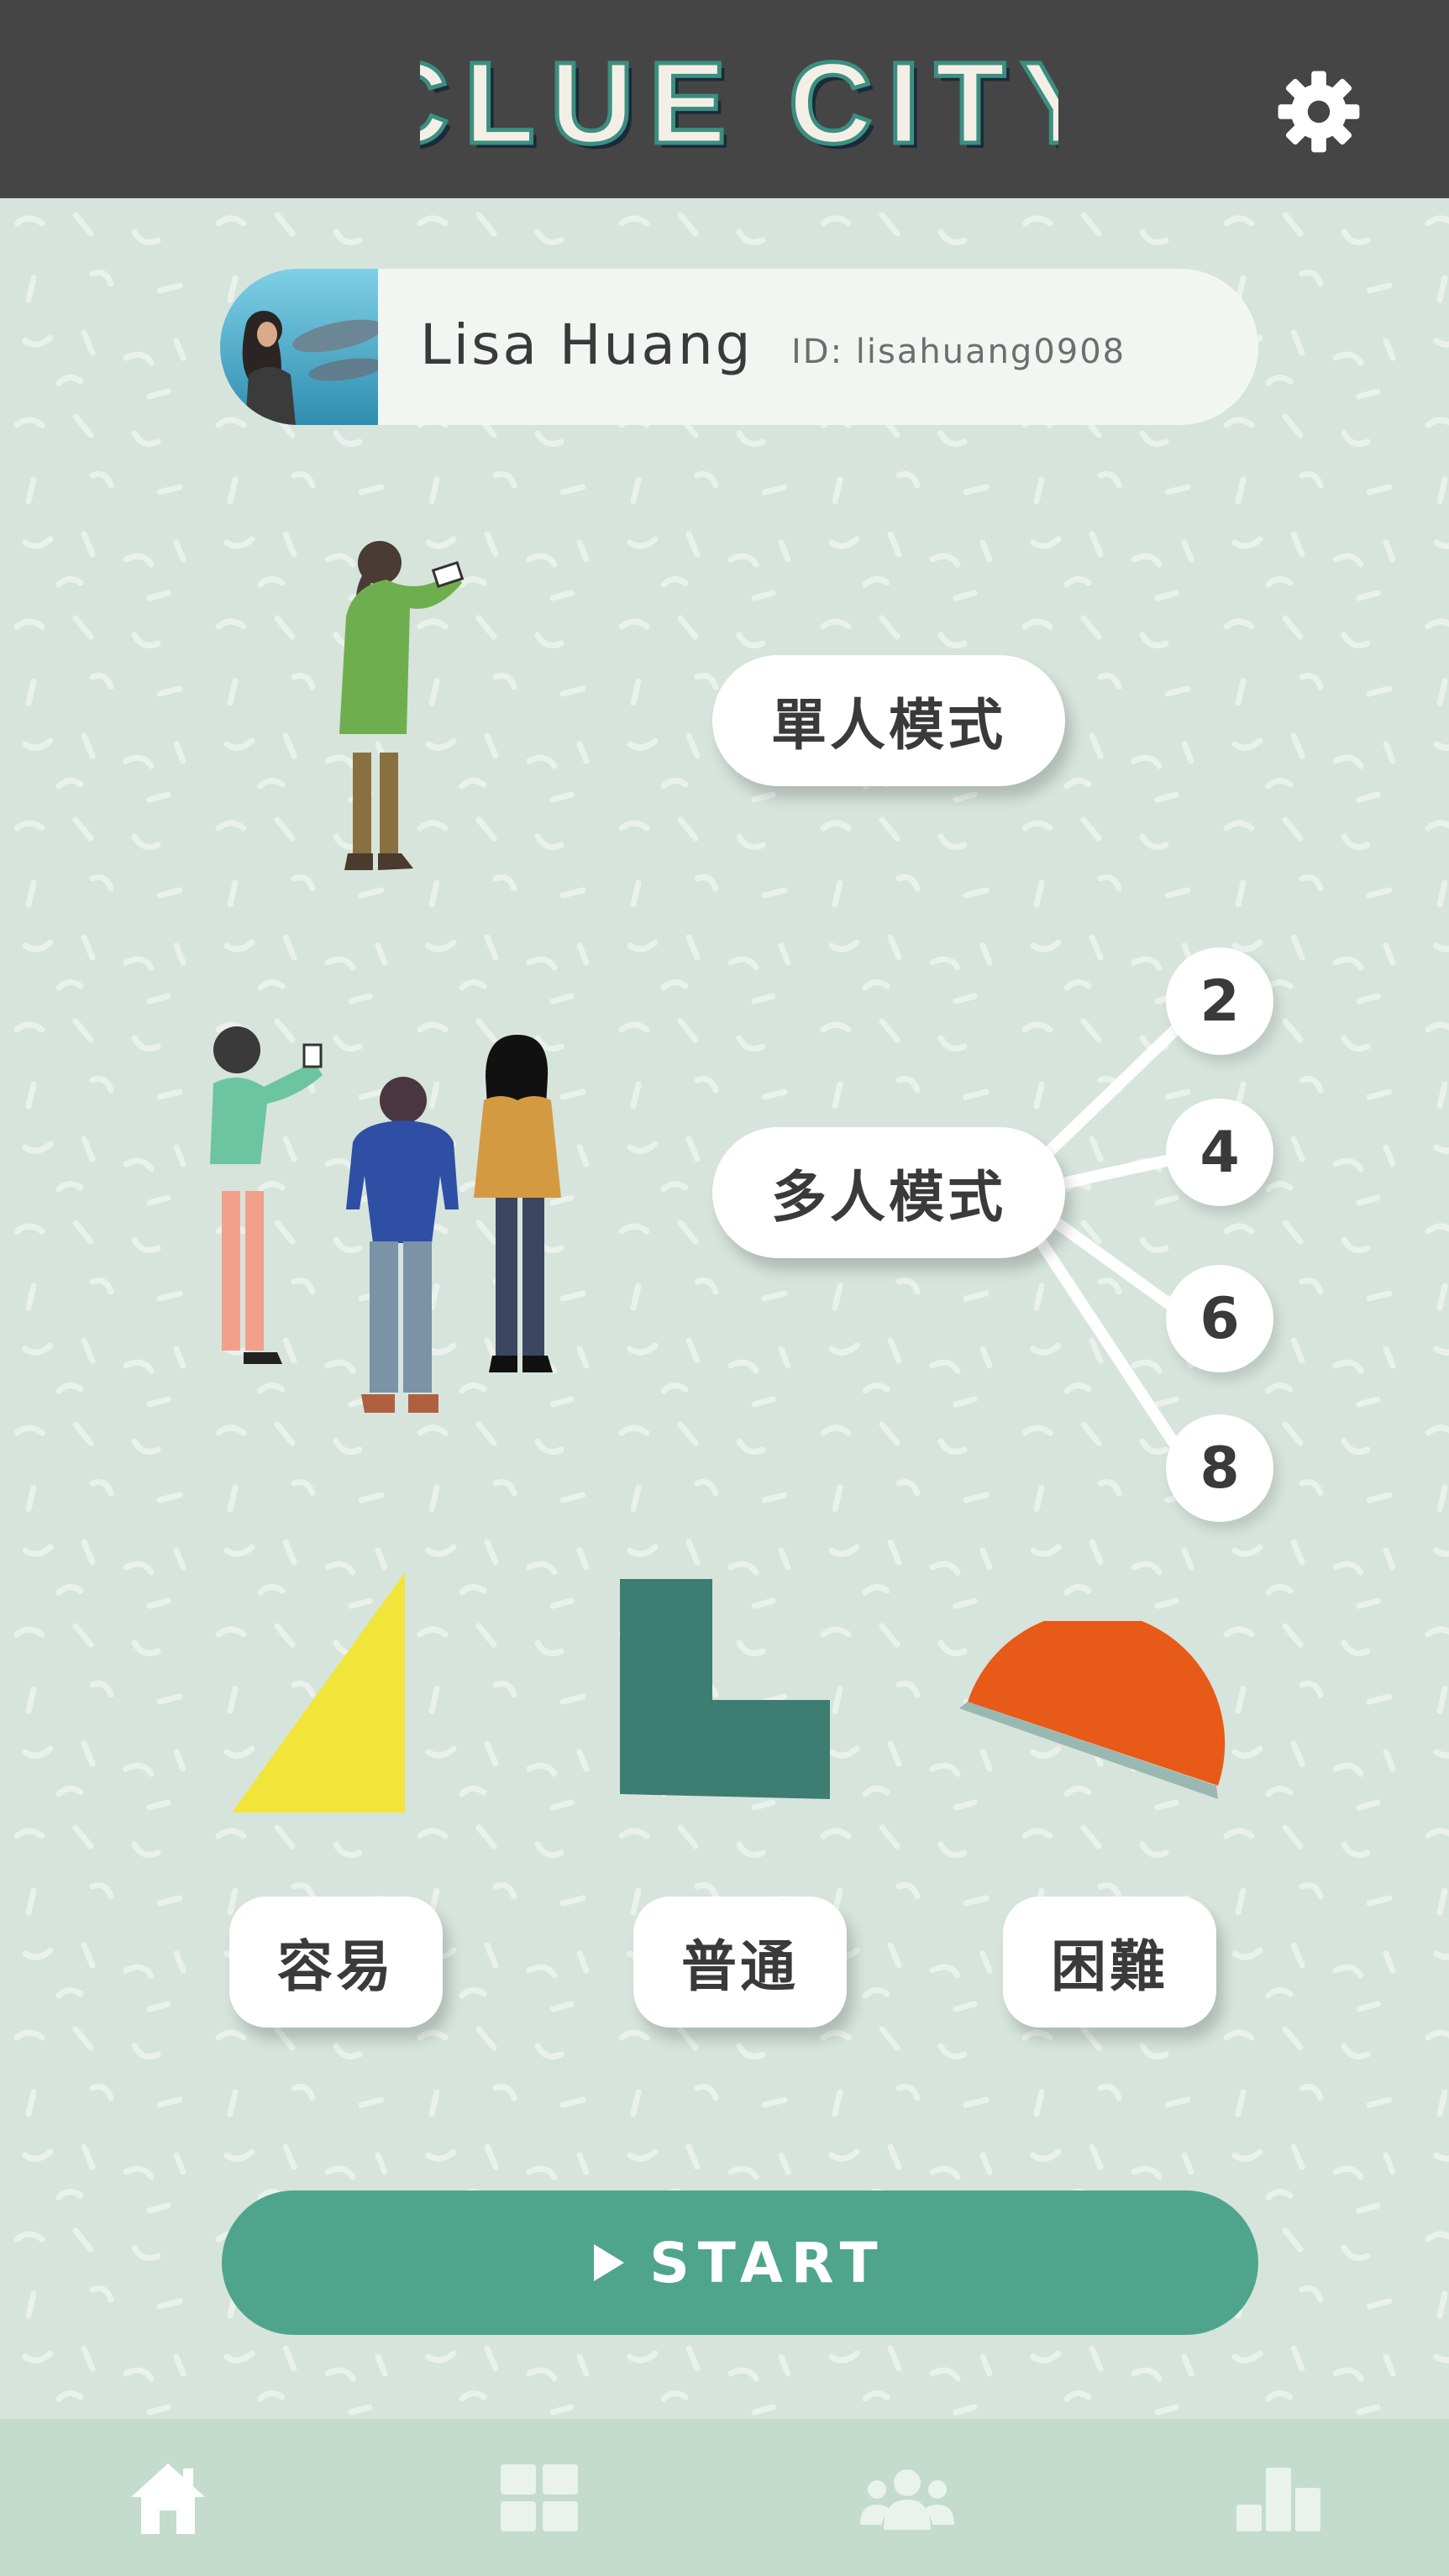 This screenshot has height=2576, width=1449. I want to click on normal-l-shape, so click(725, 1689).